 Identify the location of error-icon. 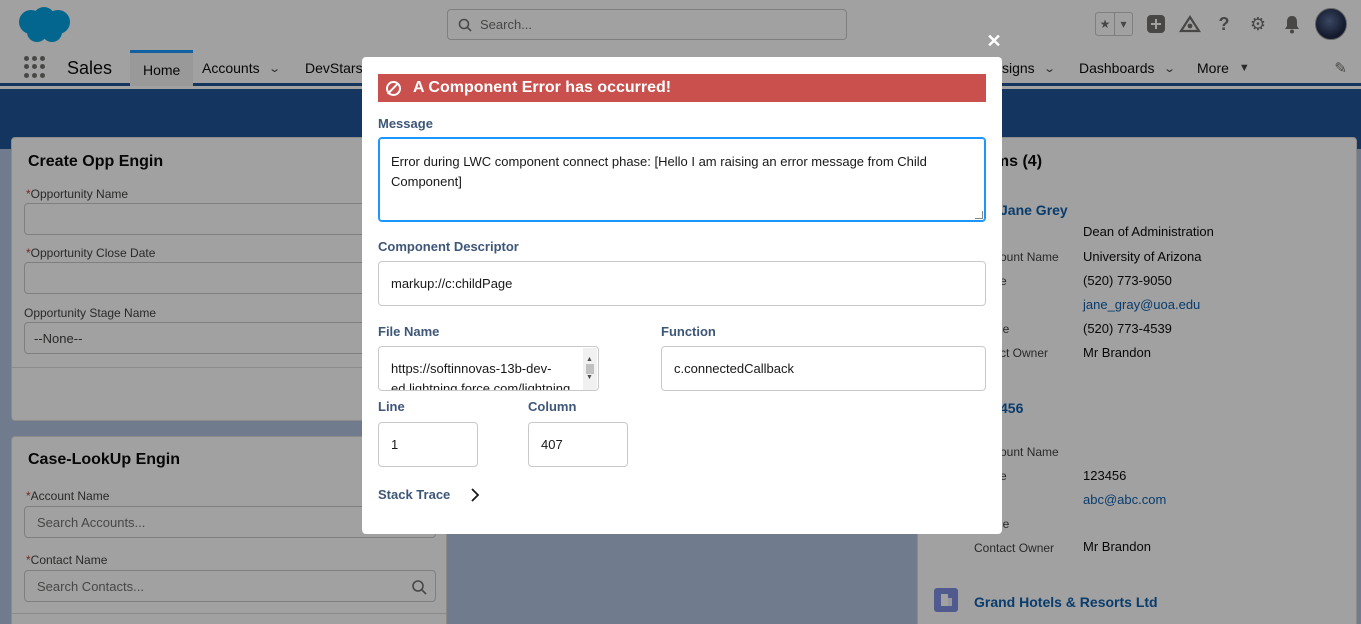
(393, 88).